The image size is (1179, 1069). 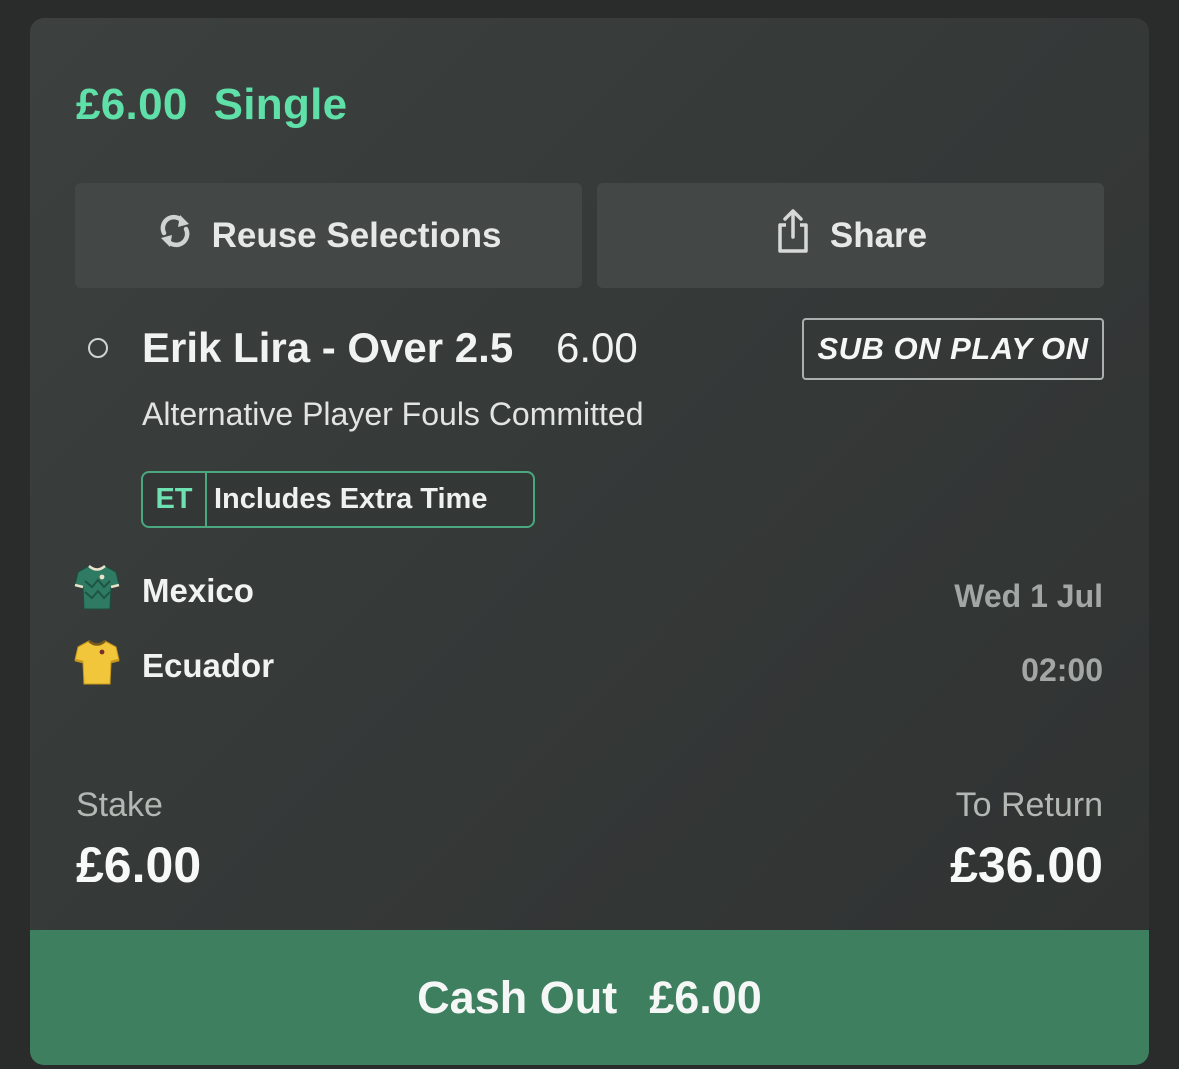 What do you see at coordinates (1062, 670) in the screenshot?
I see `match-time: 02:00` at bounding box center [1062, 670].